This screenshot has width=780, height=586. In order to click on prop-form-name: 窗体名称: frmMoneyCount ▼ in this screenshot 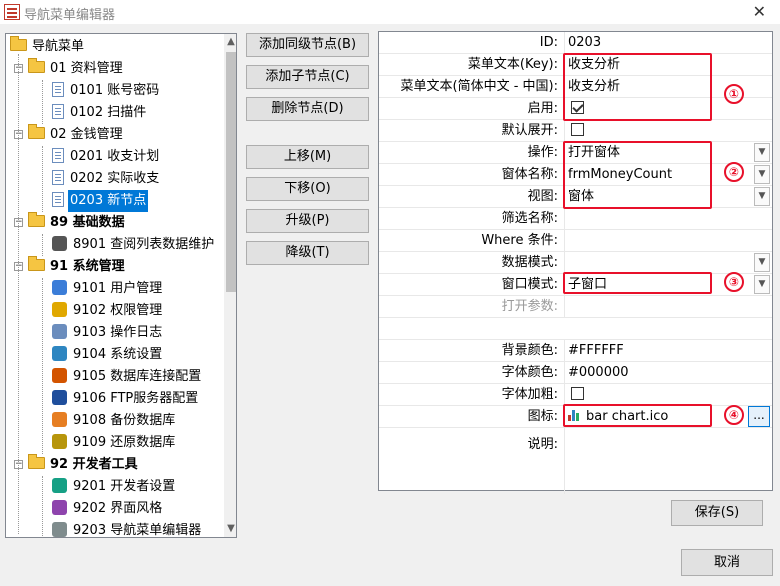, I will do `click(575, 175)`.